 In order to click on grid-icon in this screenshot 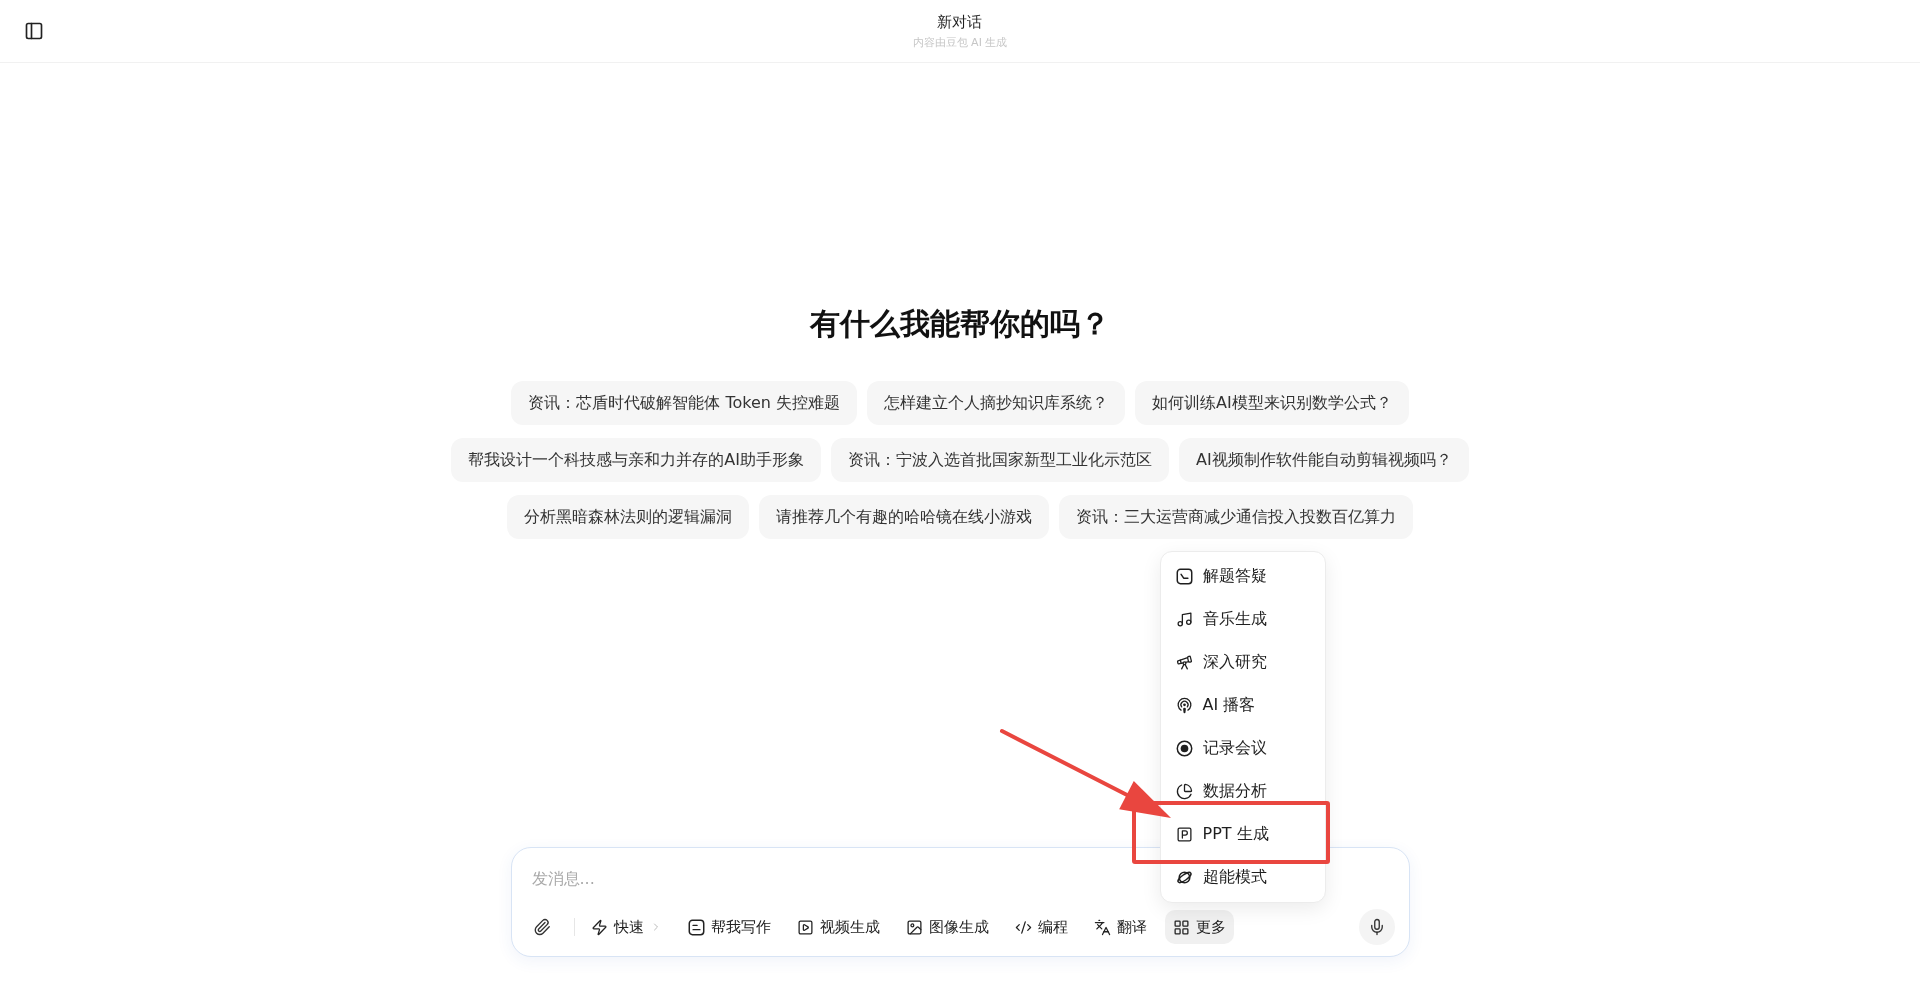, I will do `click(1181, 927)`.